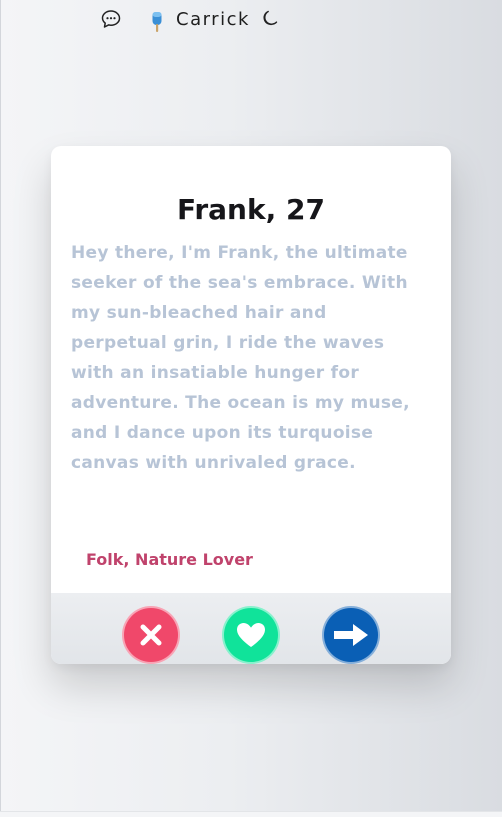  What do you see at coordinates (157, 22) in the screenshot?
I see `popsicle-icon` at bounding box center [157, 22].